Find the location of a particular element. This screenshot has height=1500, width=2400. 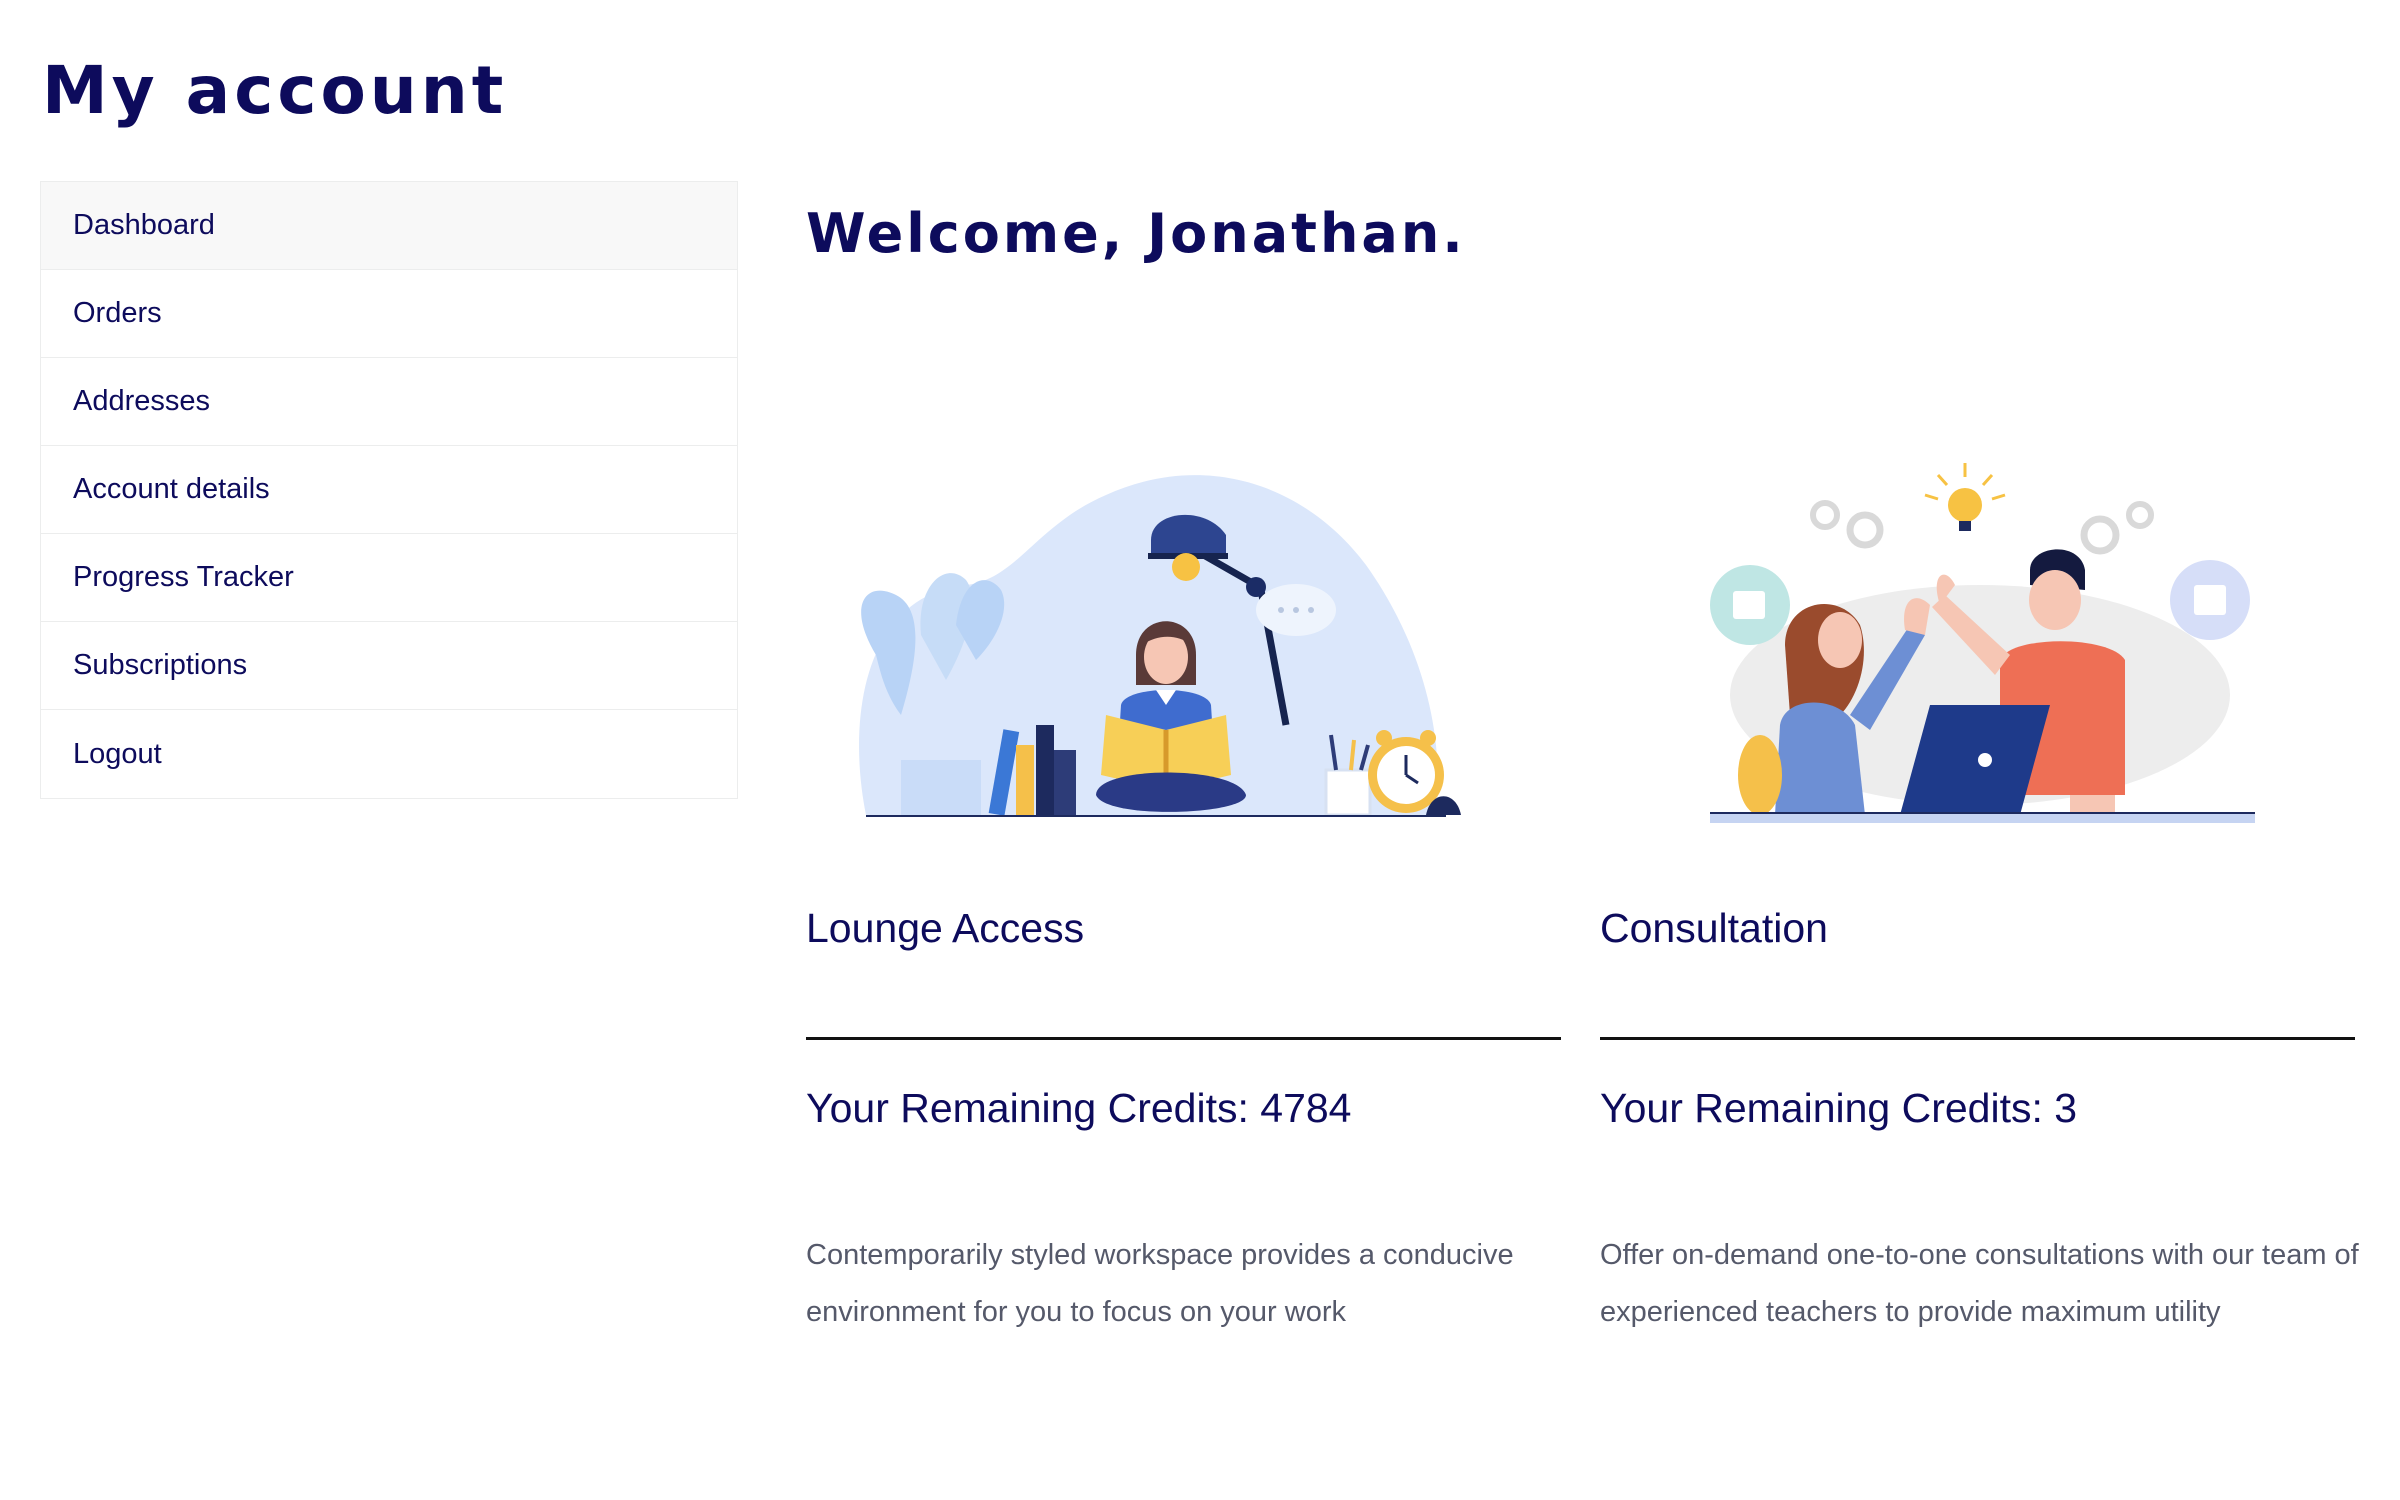

sidebar-item-subscriptions: Subscriptions is located at coordinates (389, 666).